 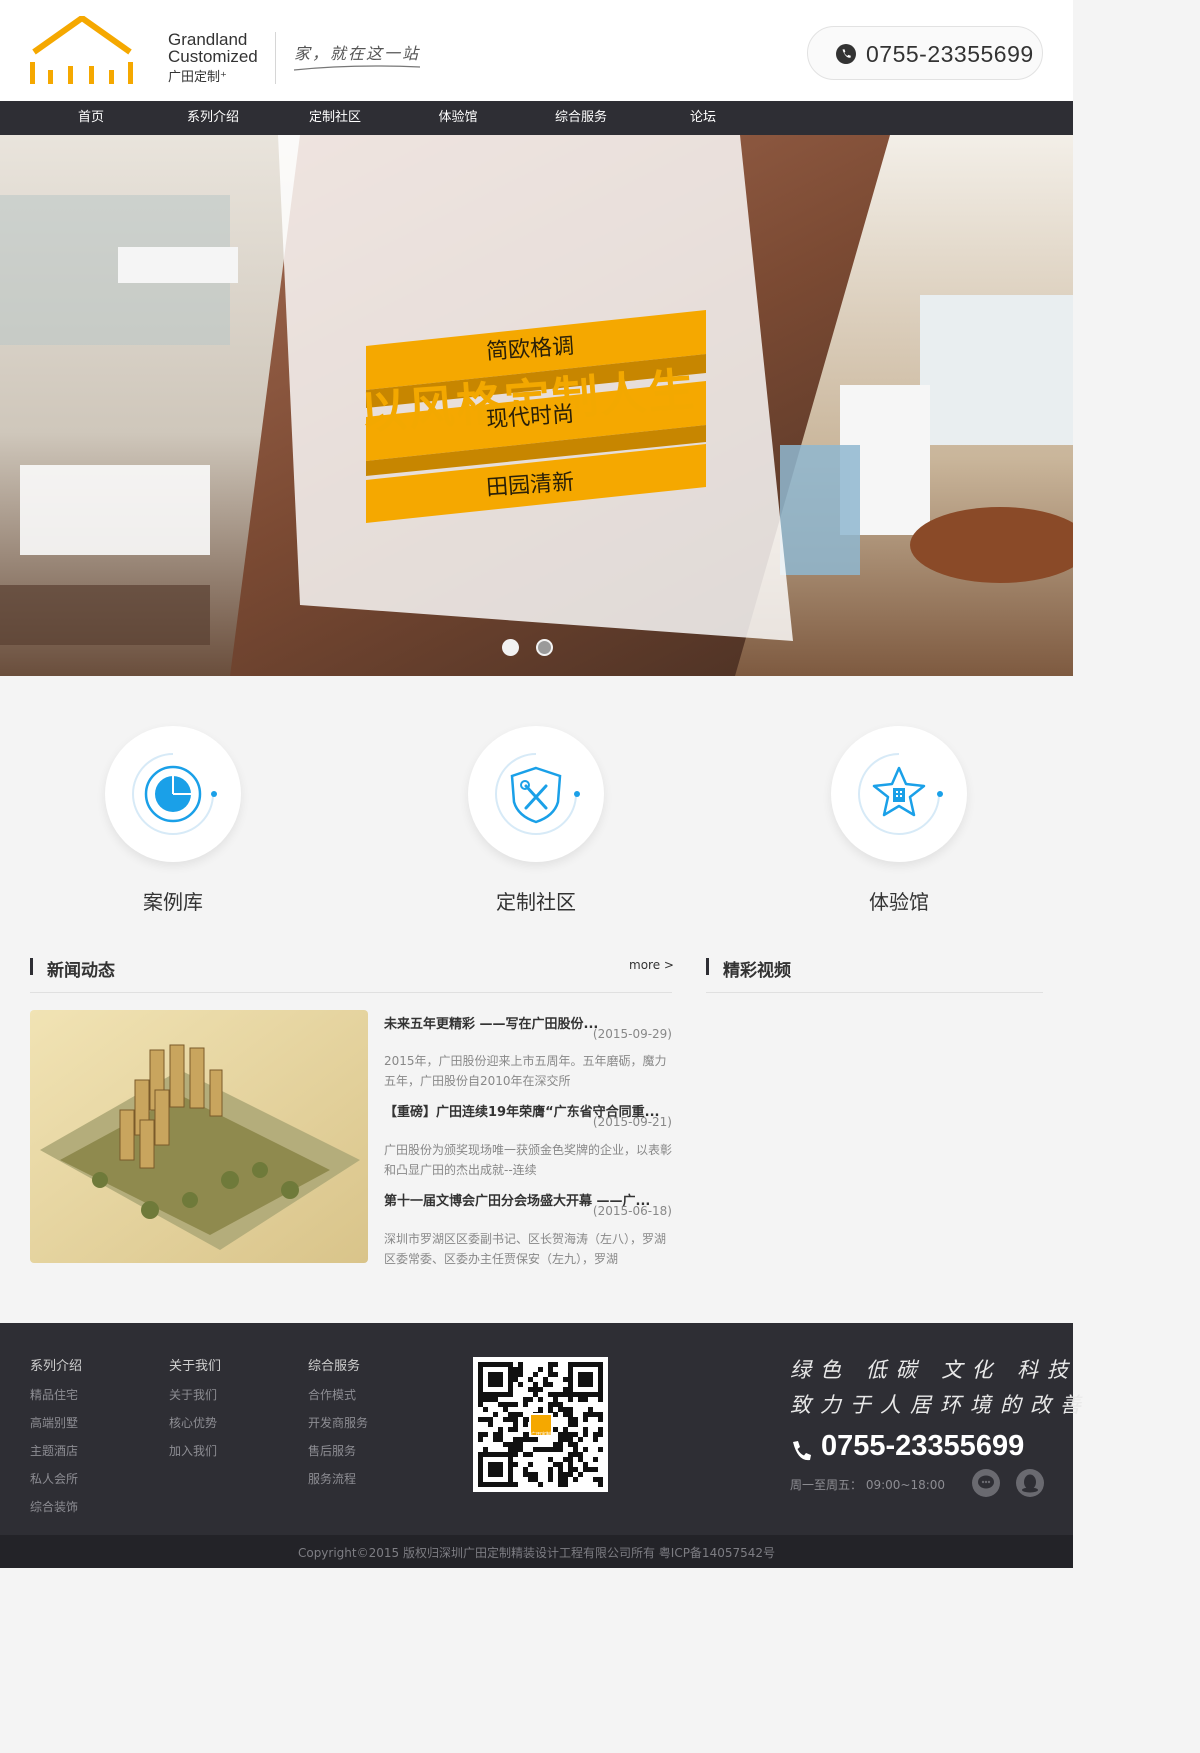 I want to click on brand-en-line1: Grandland, so click(x=208, y=39).